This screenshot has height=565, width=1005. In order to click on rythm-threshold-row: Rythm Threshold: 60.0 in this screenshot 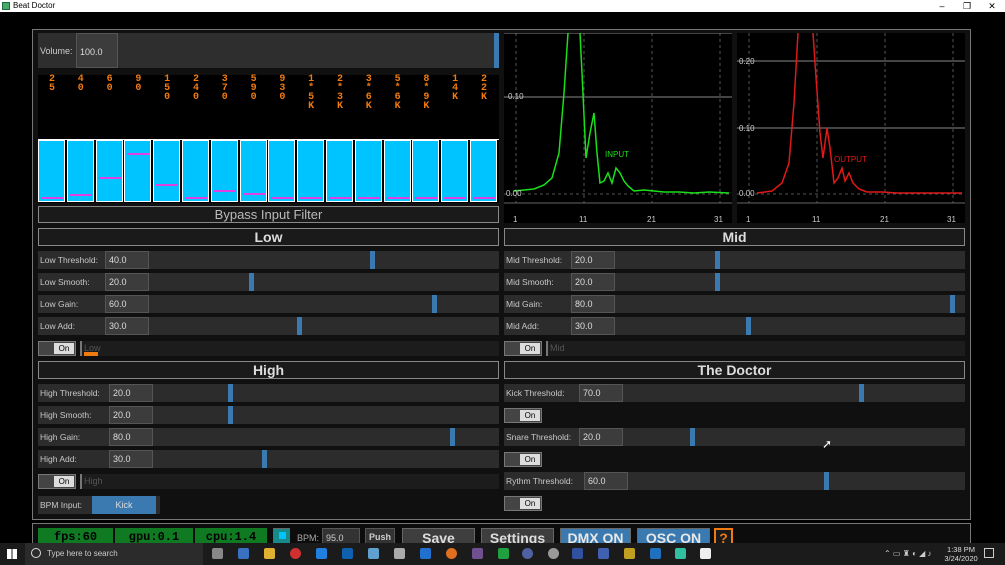, I will do `click(734, 481)`.